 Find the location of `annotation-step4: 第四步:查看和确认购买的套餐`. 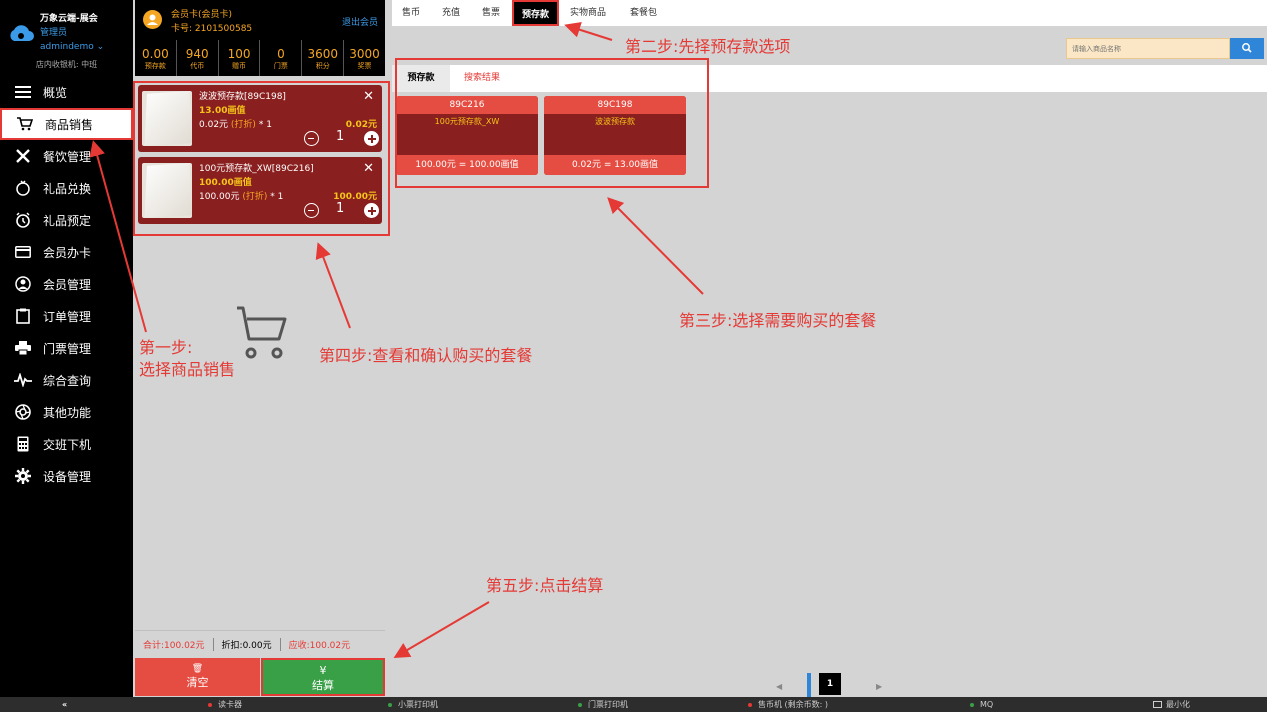

annotation-step4: 第四步:查看和确认购买的套餐 is located at coordinates (426, 355).